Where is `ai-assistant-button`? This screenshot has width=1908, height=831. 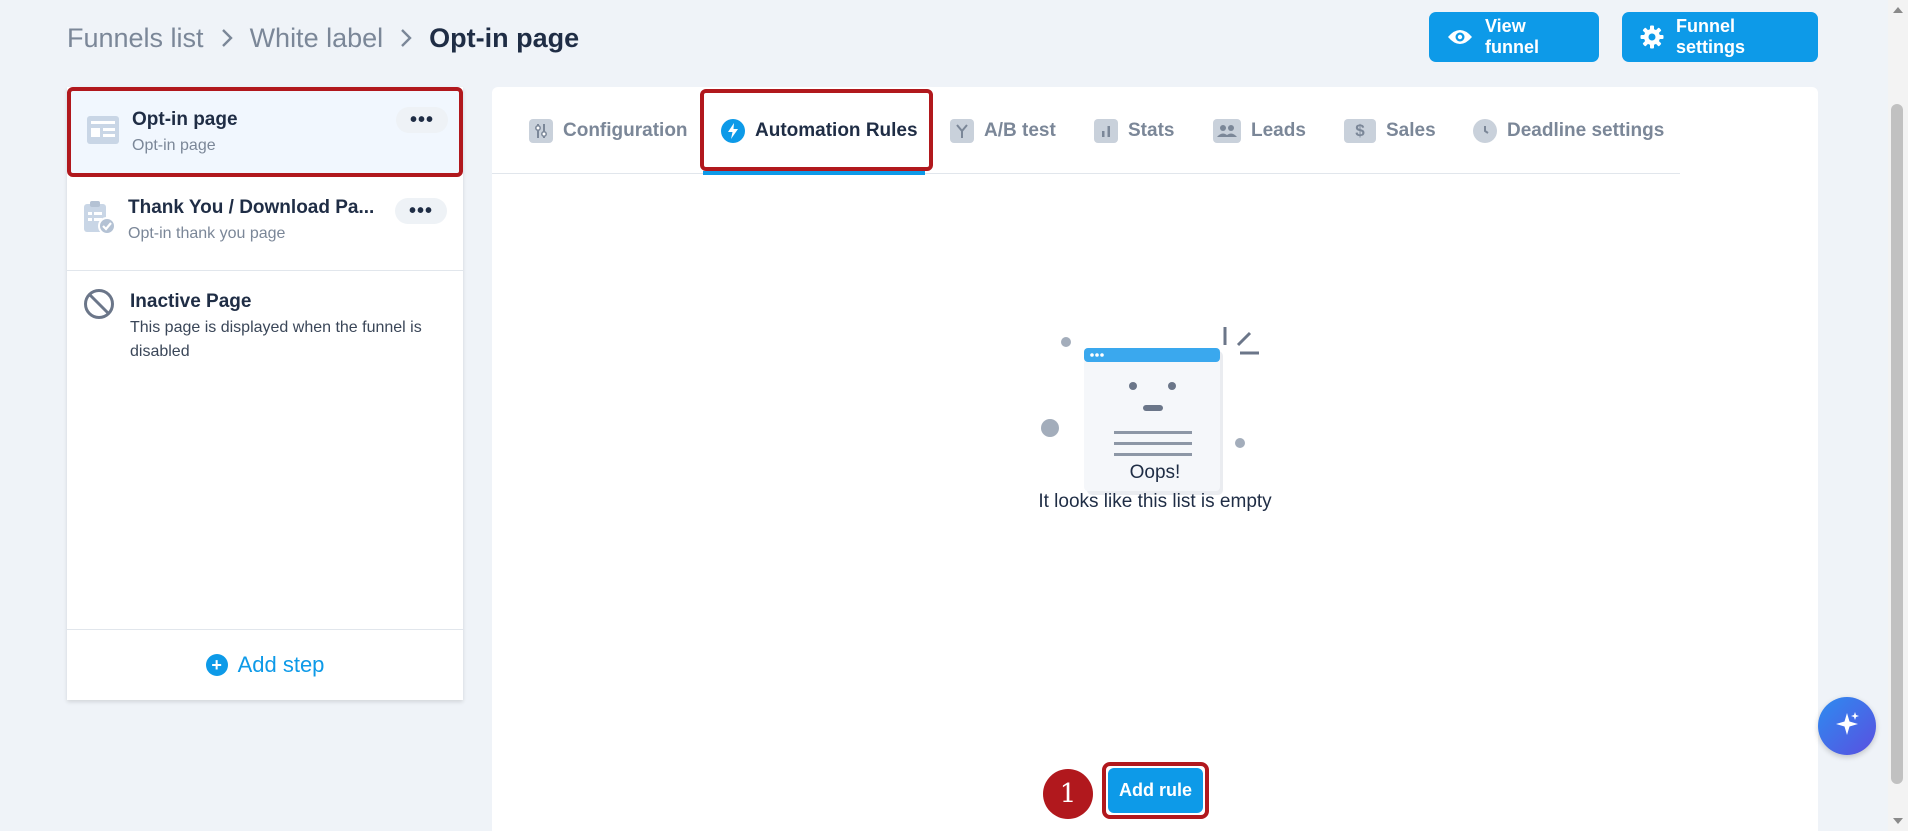 ai-assistant-button is located at coordinates (1847, 726).